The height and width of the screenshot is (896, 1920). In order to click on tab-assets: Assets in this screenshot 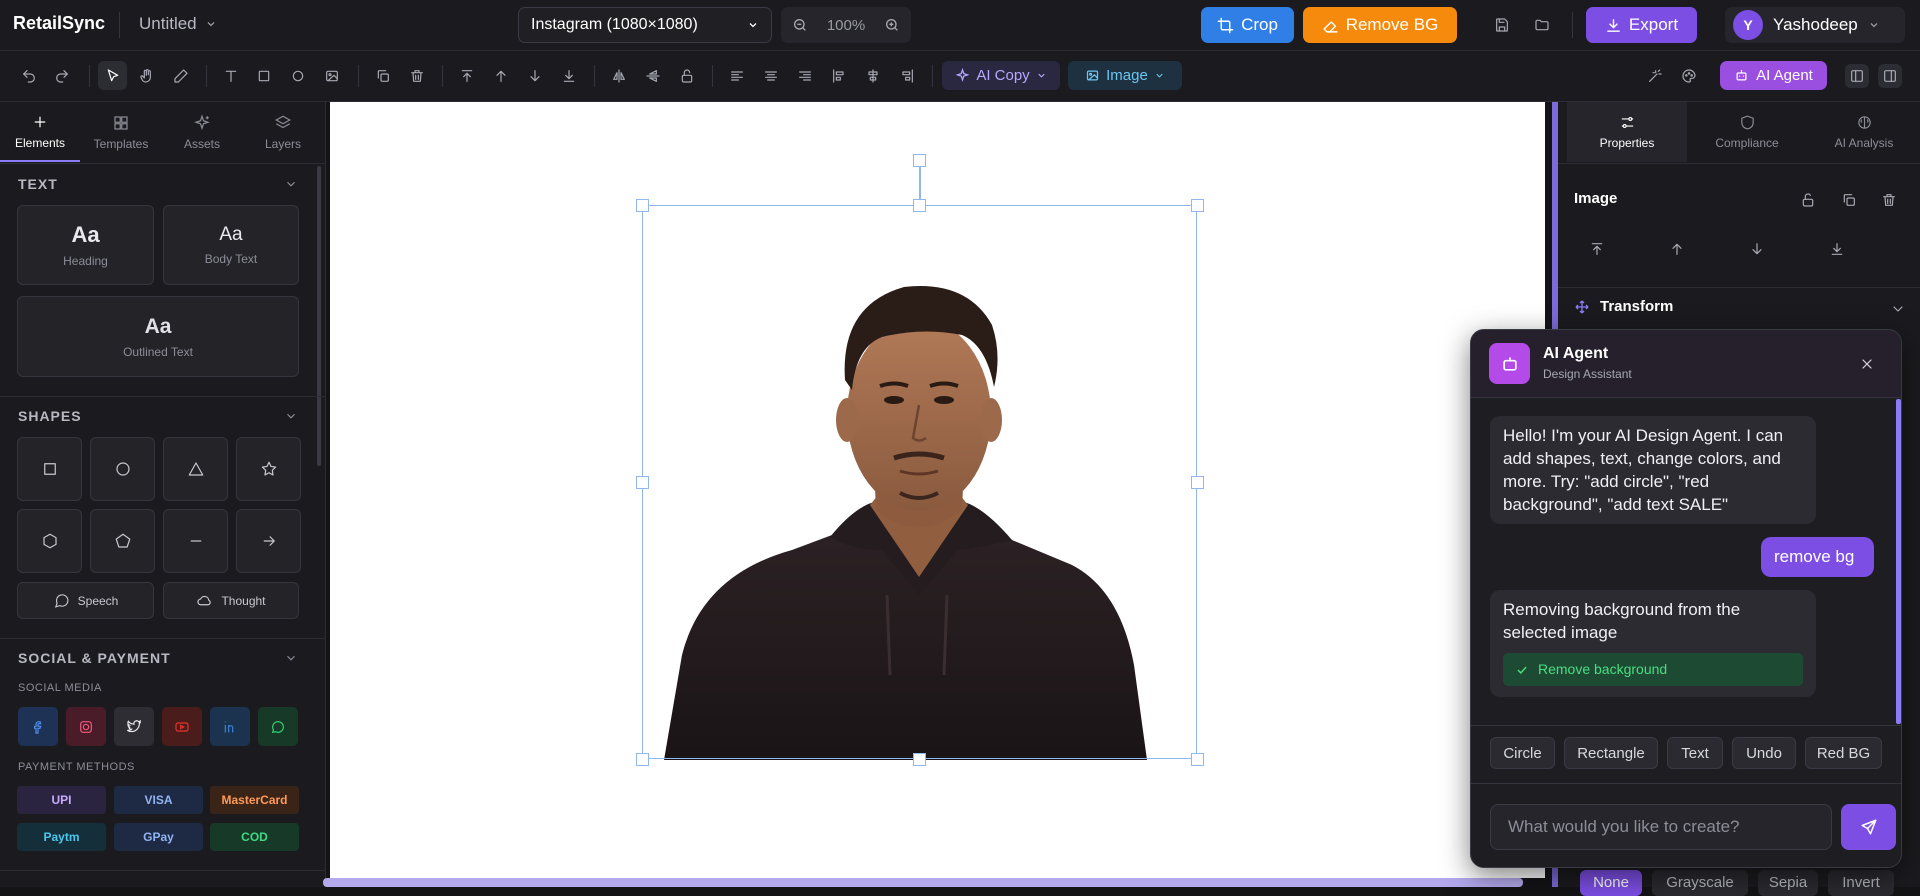, I will do `click(202, 132)`.